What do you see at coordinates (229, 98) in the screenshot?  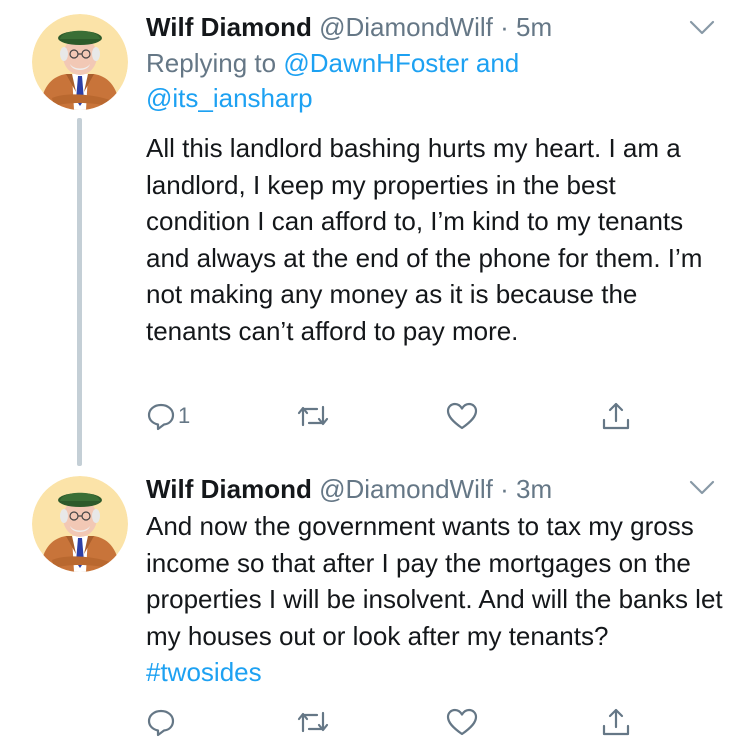 I see `mention-link: @its_iansharp` at bounding box center [229, 98].